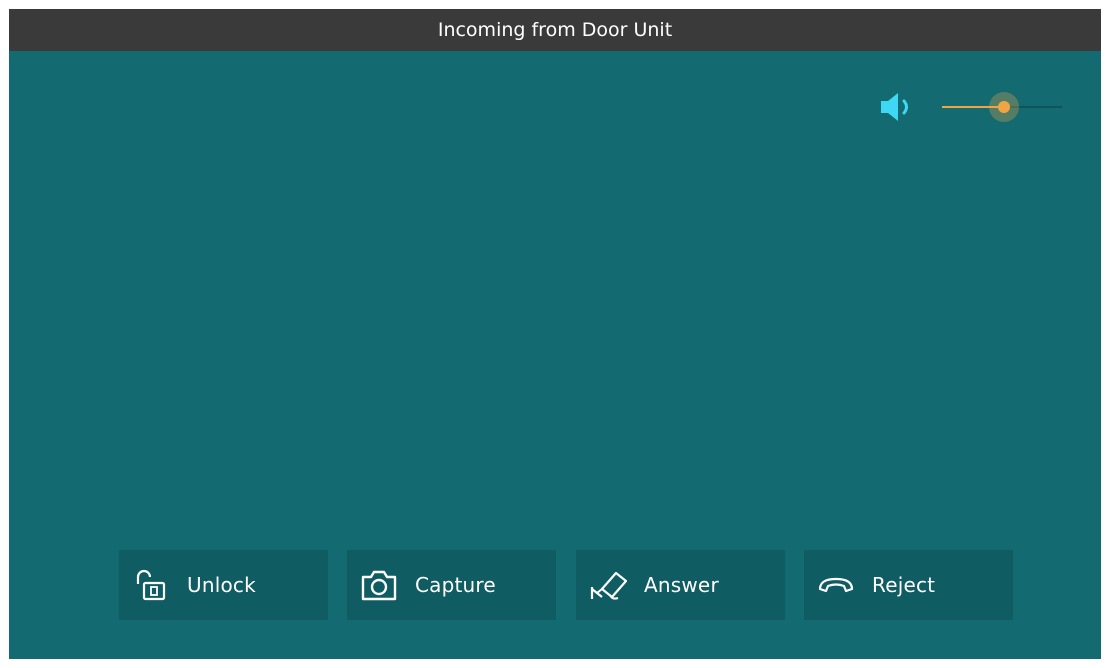  What do you see at coordinates (455, 585) in the screenshot?
I see `capture-label: Capture` at bounding box center [455, 585].